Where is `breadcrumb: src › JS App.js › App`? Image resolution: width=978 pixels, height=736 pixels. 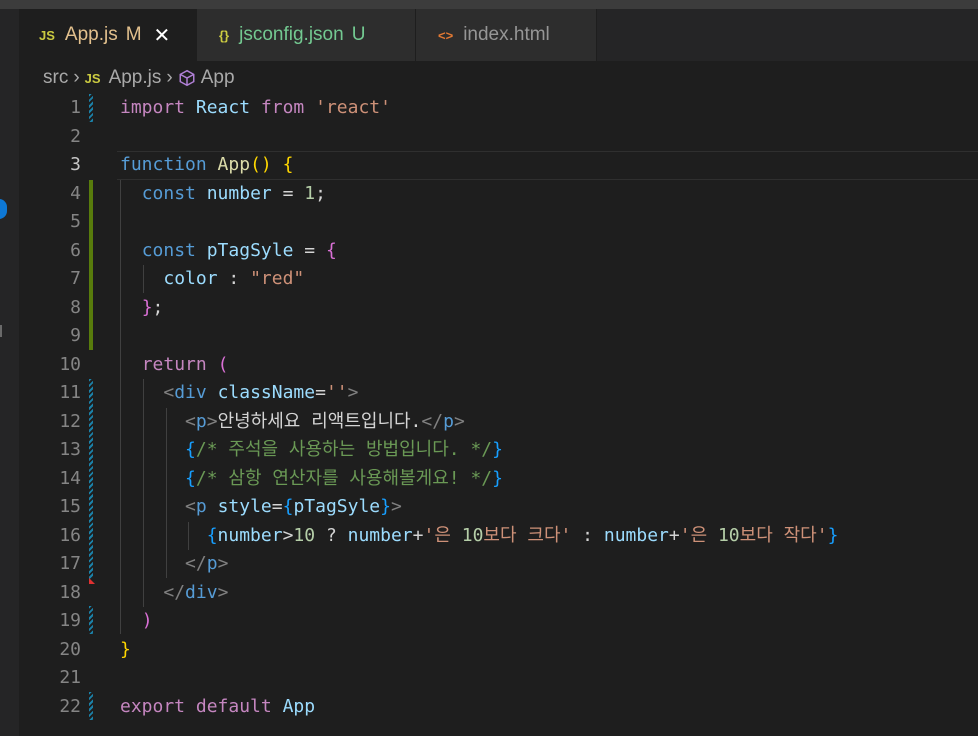
breadcrumb: src › JS App.js › App is located at coordinates (139, 78).